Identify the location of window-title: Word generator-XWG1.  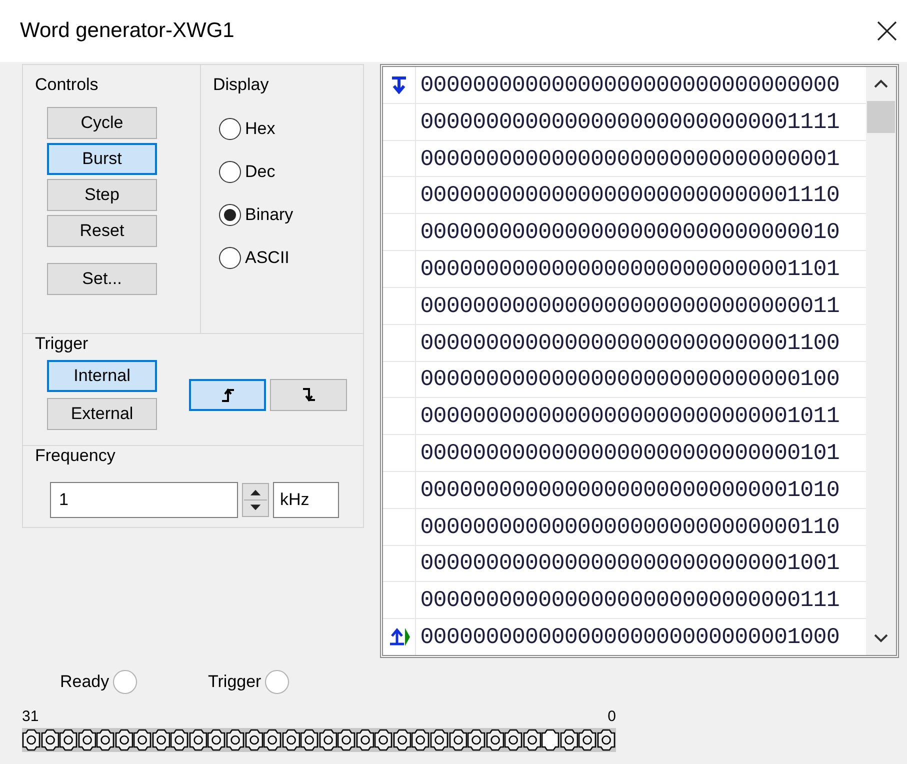
(127, 31).